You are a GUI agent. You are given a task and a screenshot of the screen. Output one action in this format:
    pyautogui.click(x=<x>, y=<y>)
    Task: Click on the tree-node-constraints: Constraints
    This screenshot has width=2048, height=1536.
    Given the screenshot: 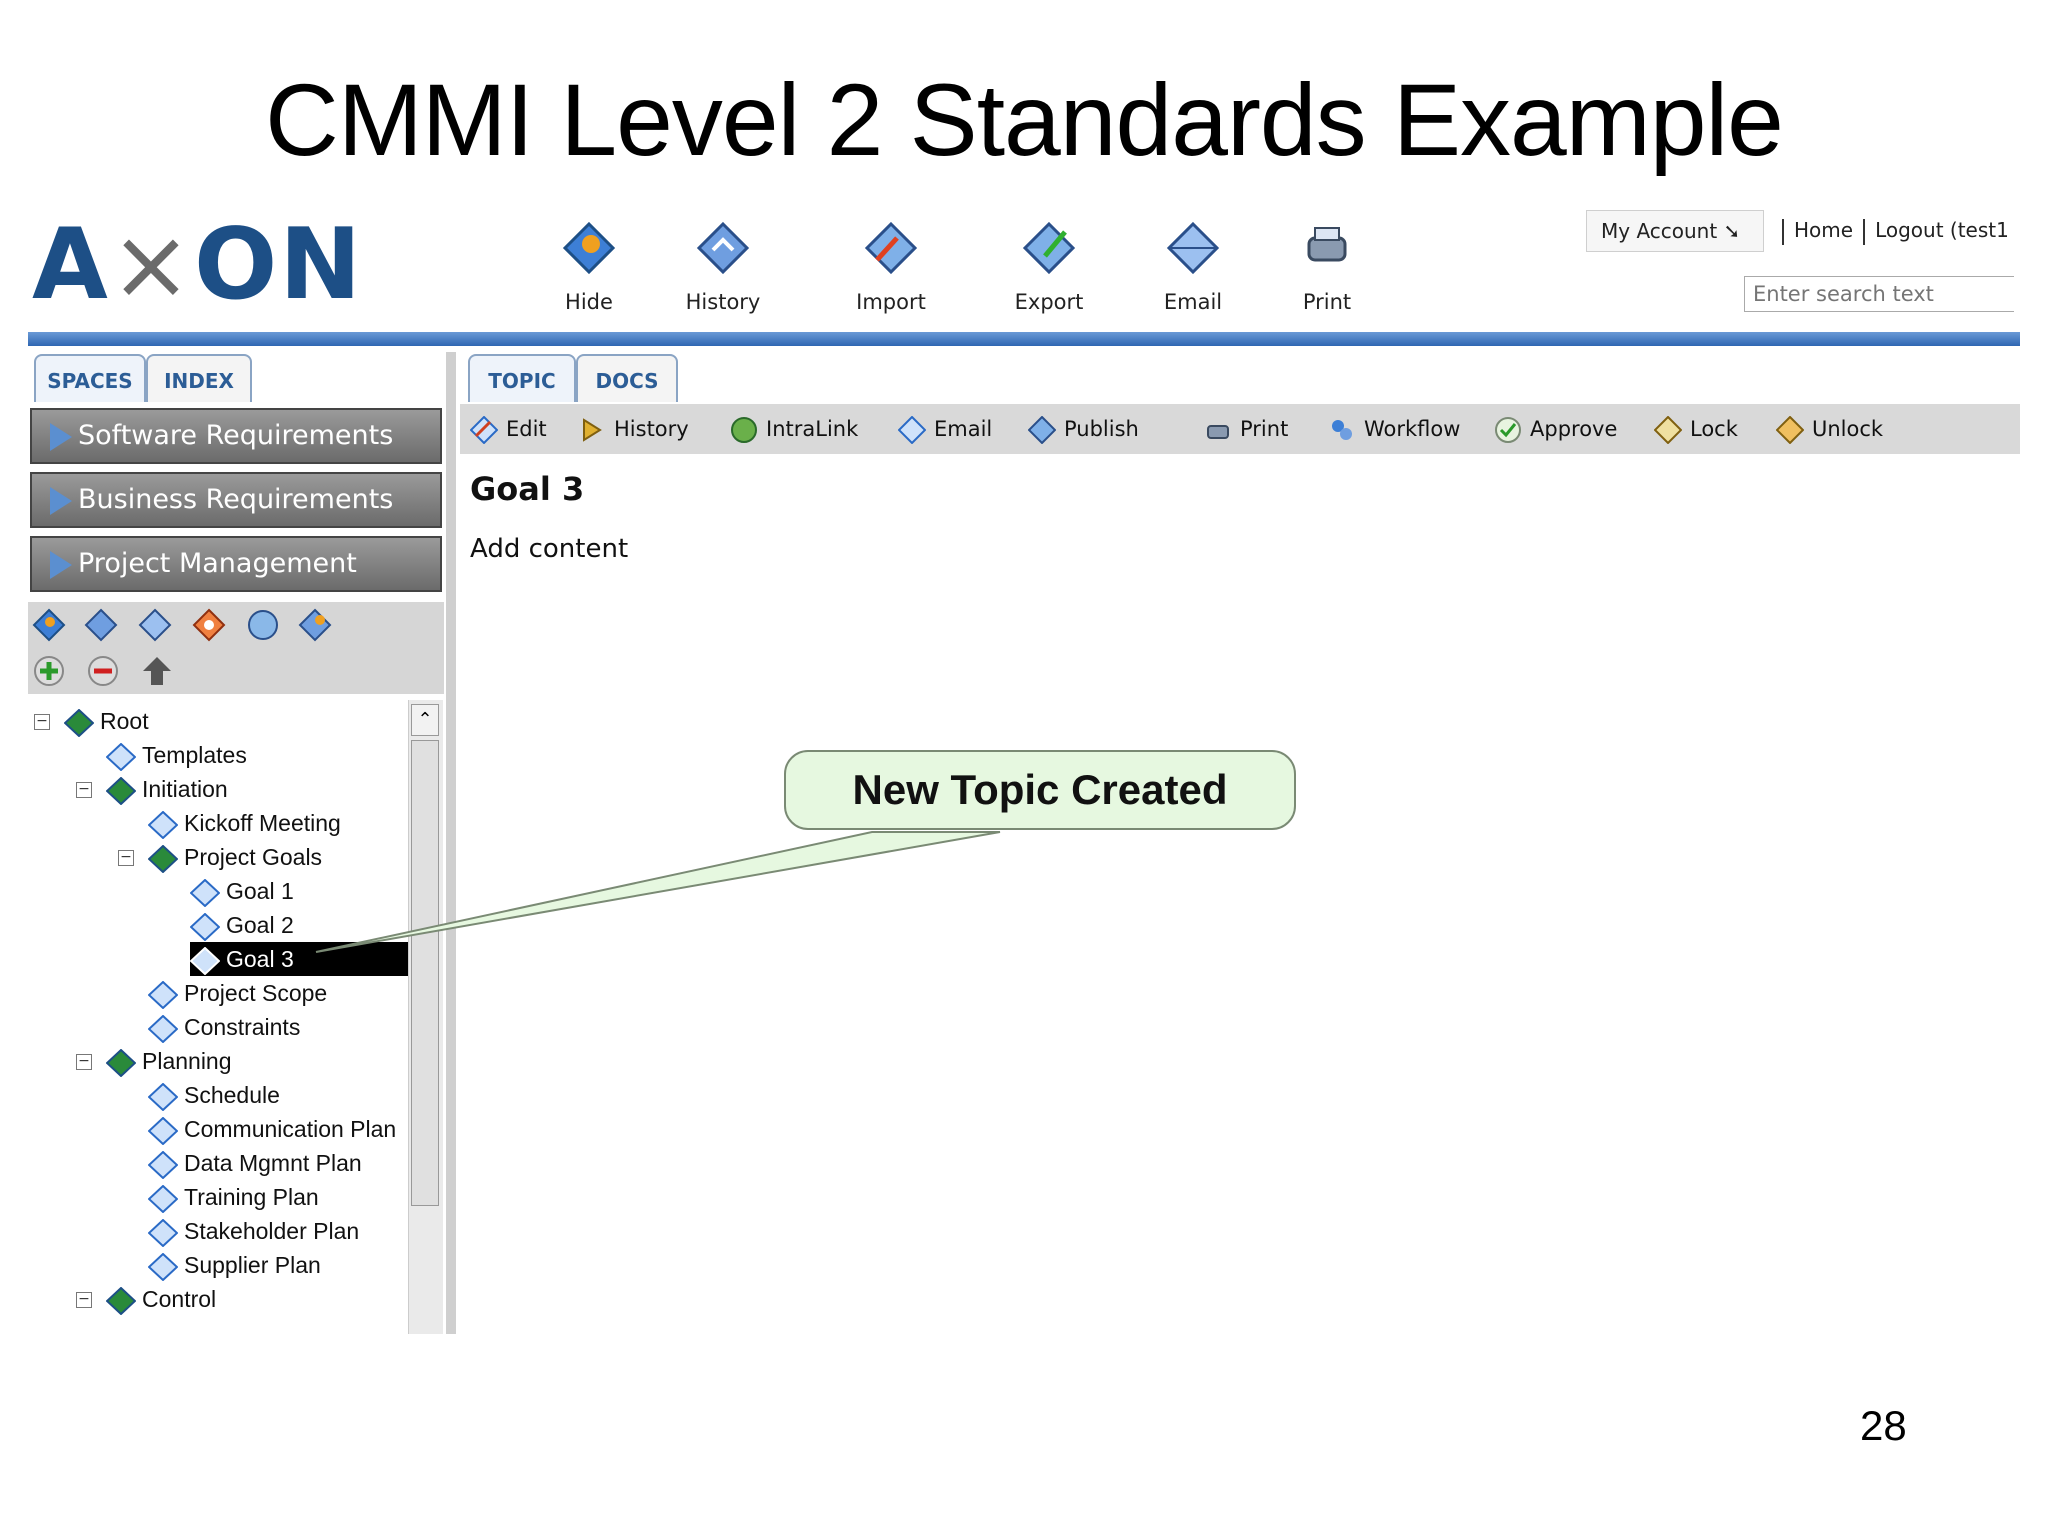 What is the action you would take?
    pyautogui.click(x=224, y=1027)
    